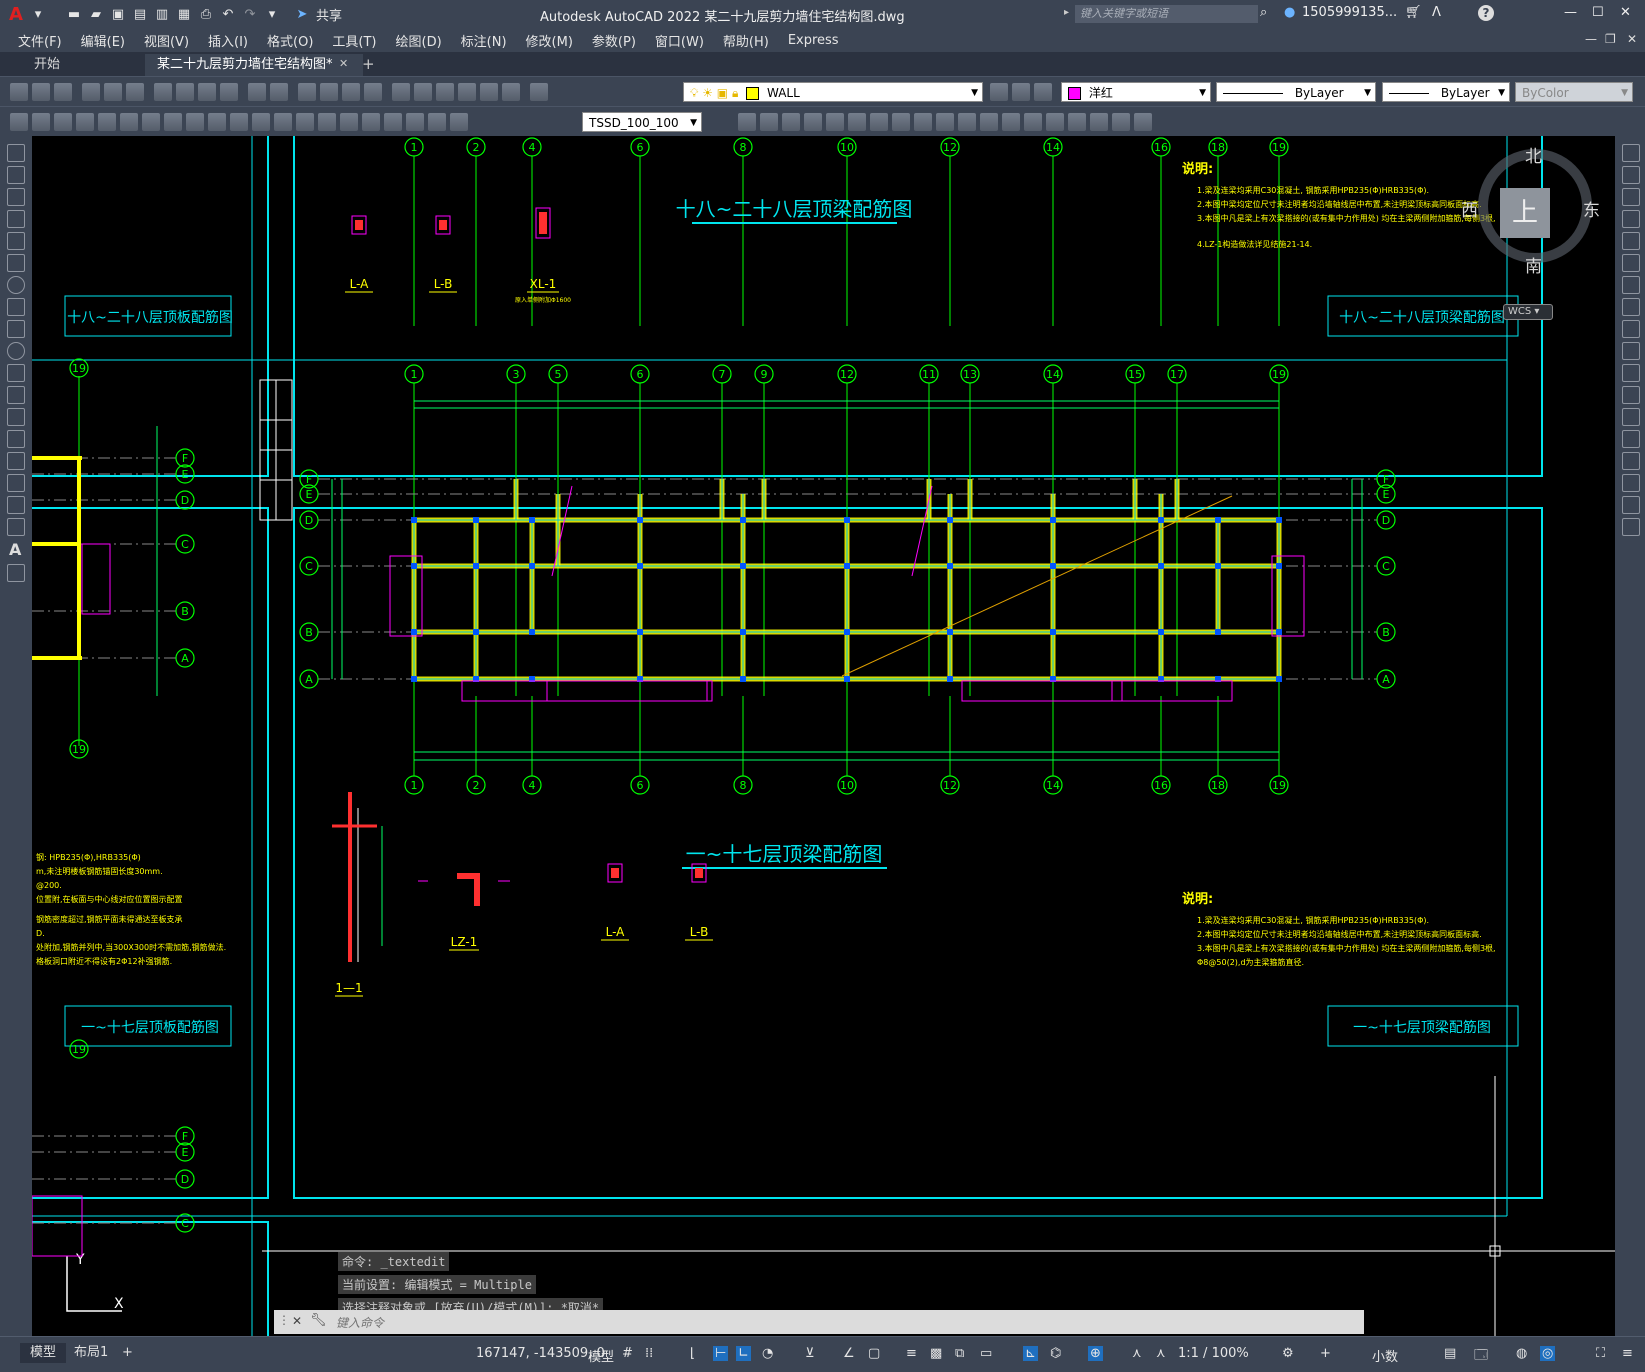 The image size is (1645, 1372). Describe the element at coordinates (318, 1320) in the screenshot. I see `command-customize-icon: 🔧︎` at that location.